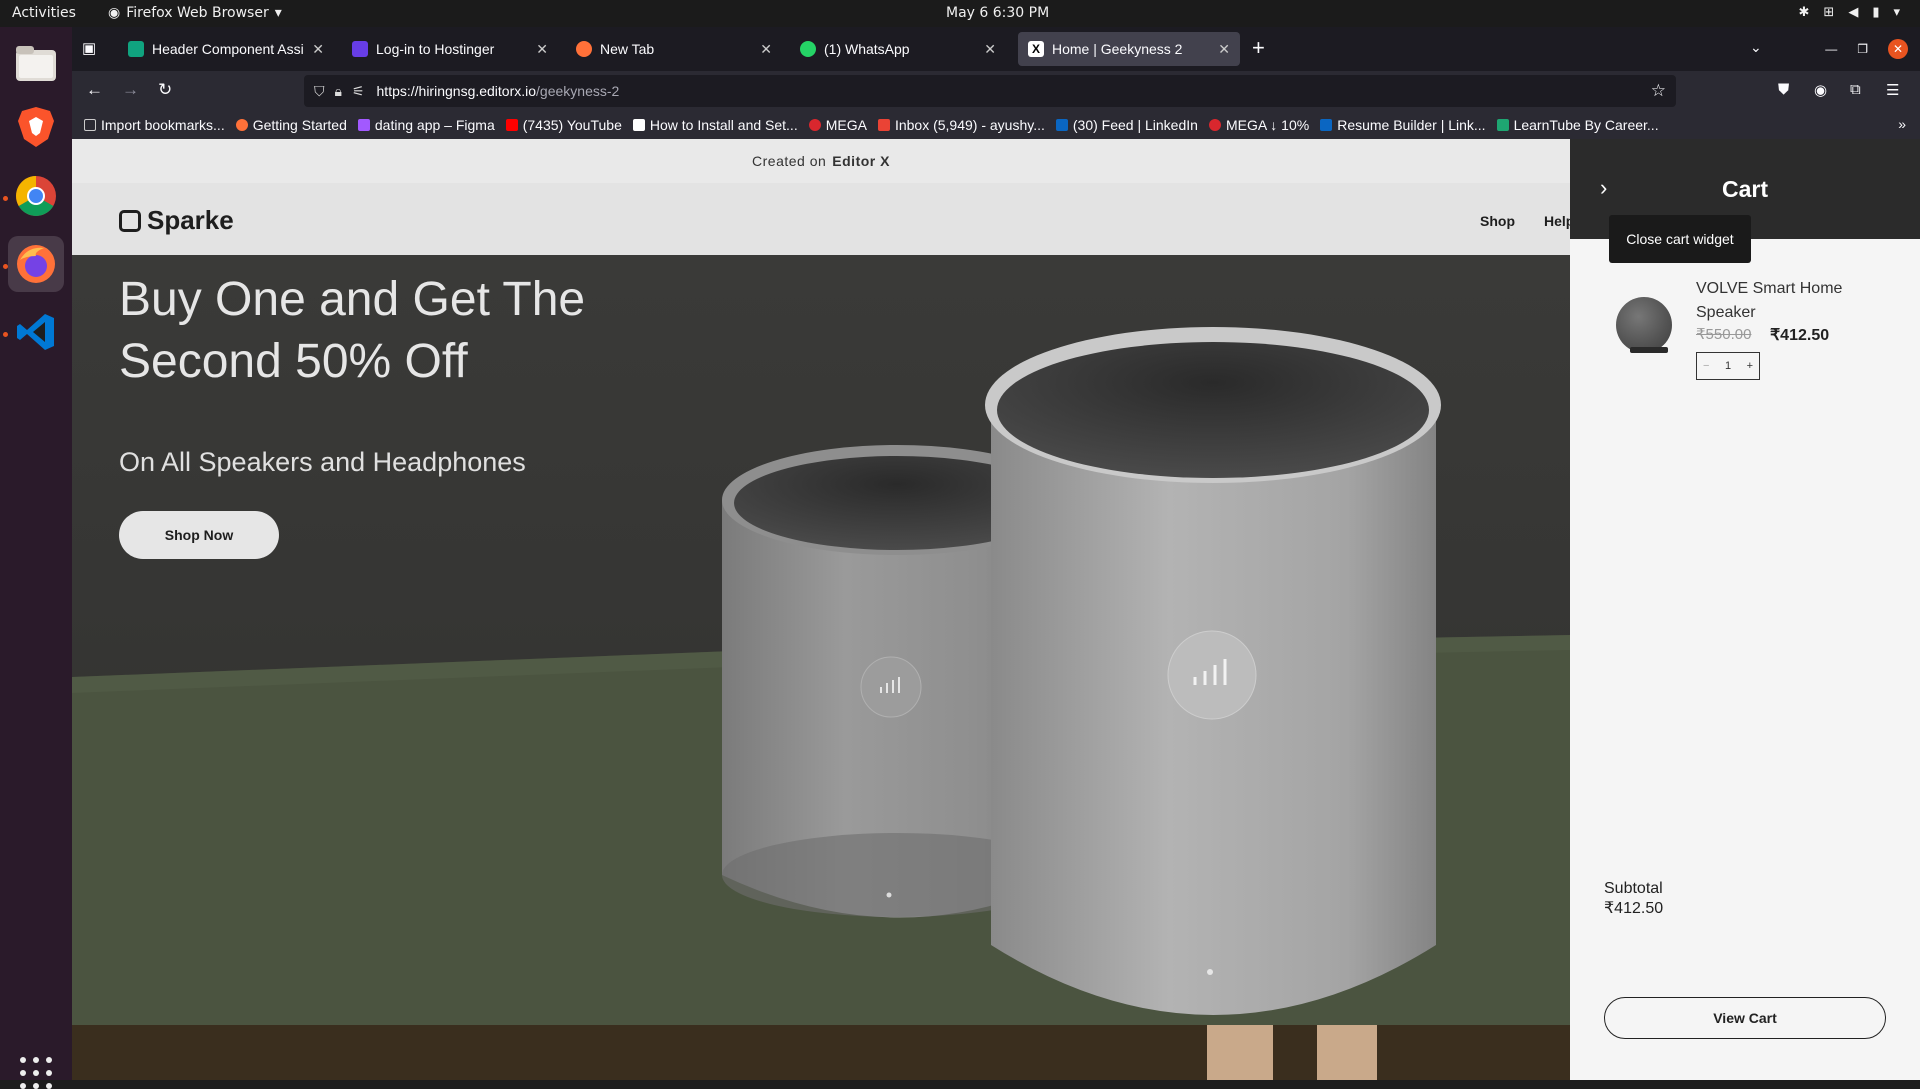  Describe the element at coordinates (199, 535) in the screenshot. I see `shop-now-button: Shop Now` at that location.